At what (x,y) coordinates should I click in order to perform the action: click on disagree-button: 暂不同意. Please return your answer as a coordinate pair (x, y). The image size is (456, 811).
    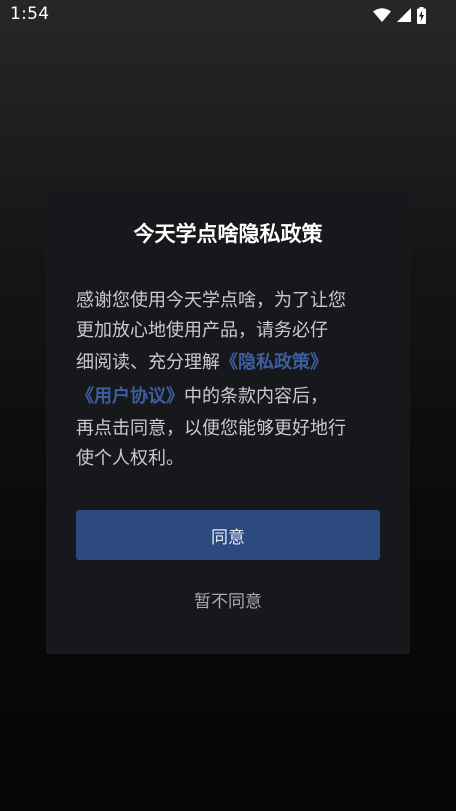
    Looking at the image, I should click on (228, 599).